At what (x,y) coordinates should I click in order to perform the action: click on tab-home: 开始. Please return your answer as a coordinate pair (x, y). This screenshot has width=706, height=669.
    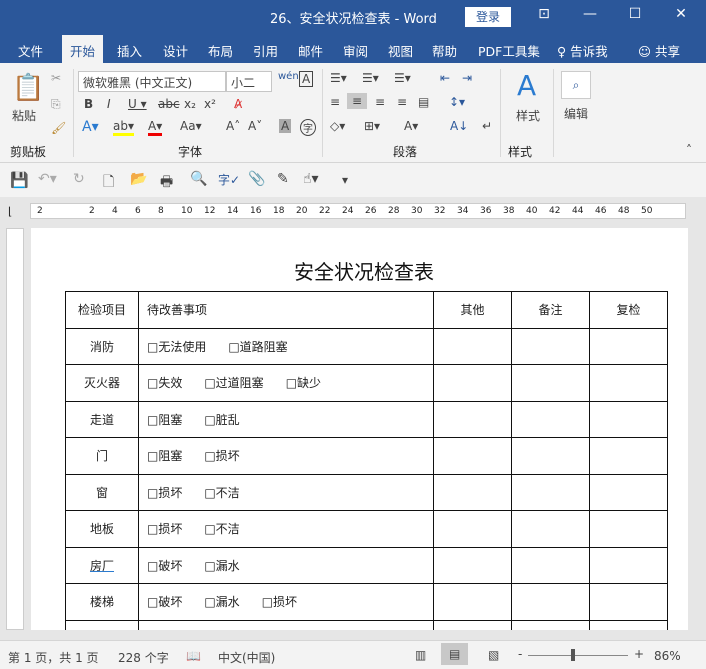
    Looking at the image, I should click on (83, 49).